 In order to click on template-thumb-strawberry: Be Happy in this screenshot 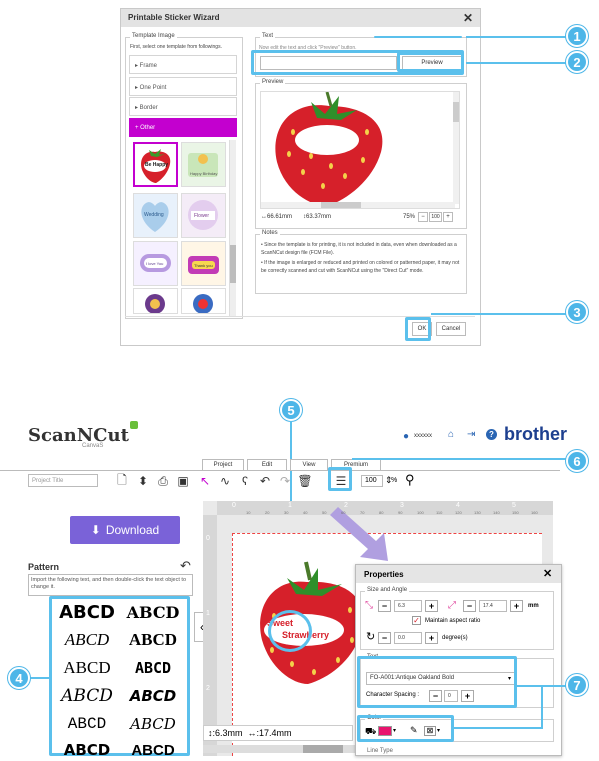, I will do `click(155, 164)`.